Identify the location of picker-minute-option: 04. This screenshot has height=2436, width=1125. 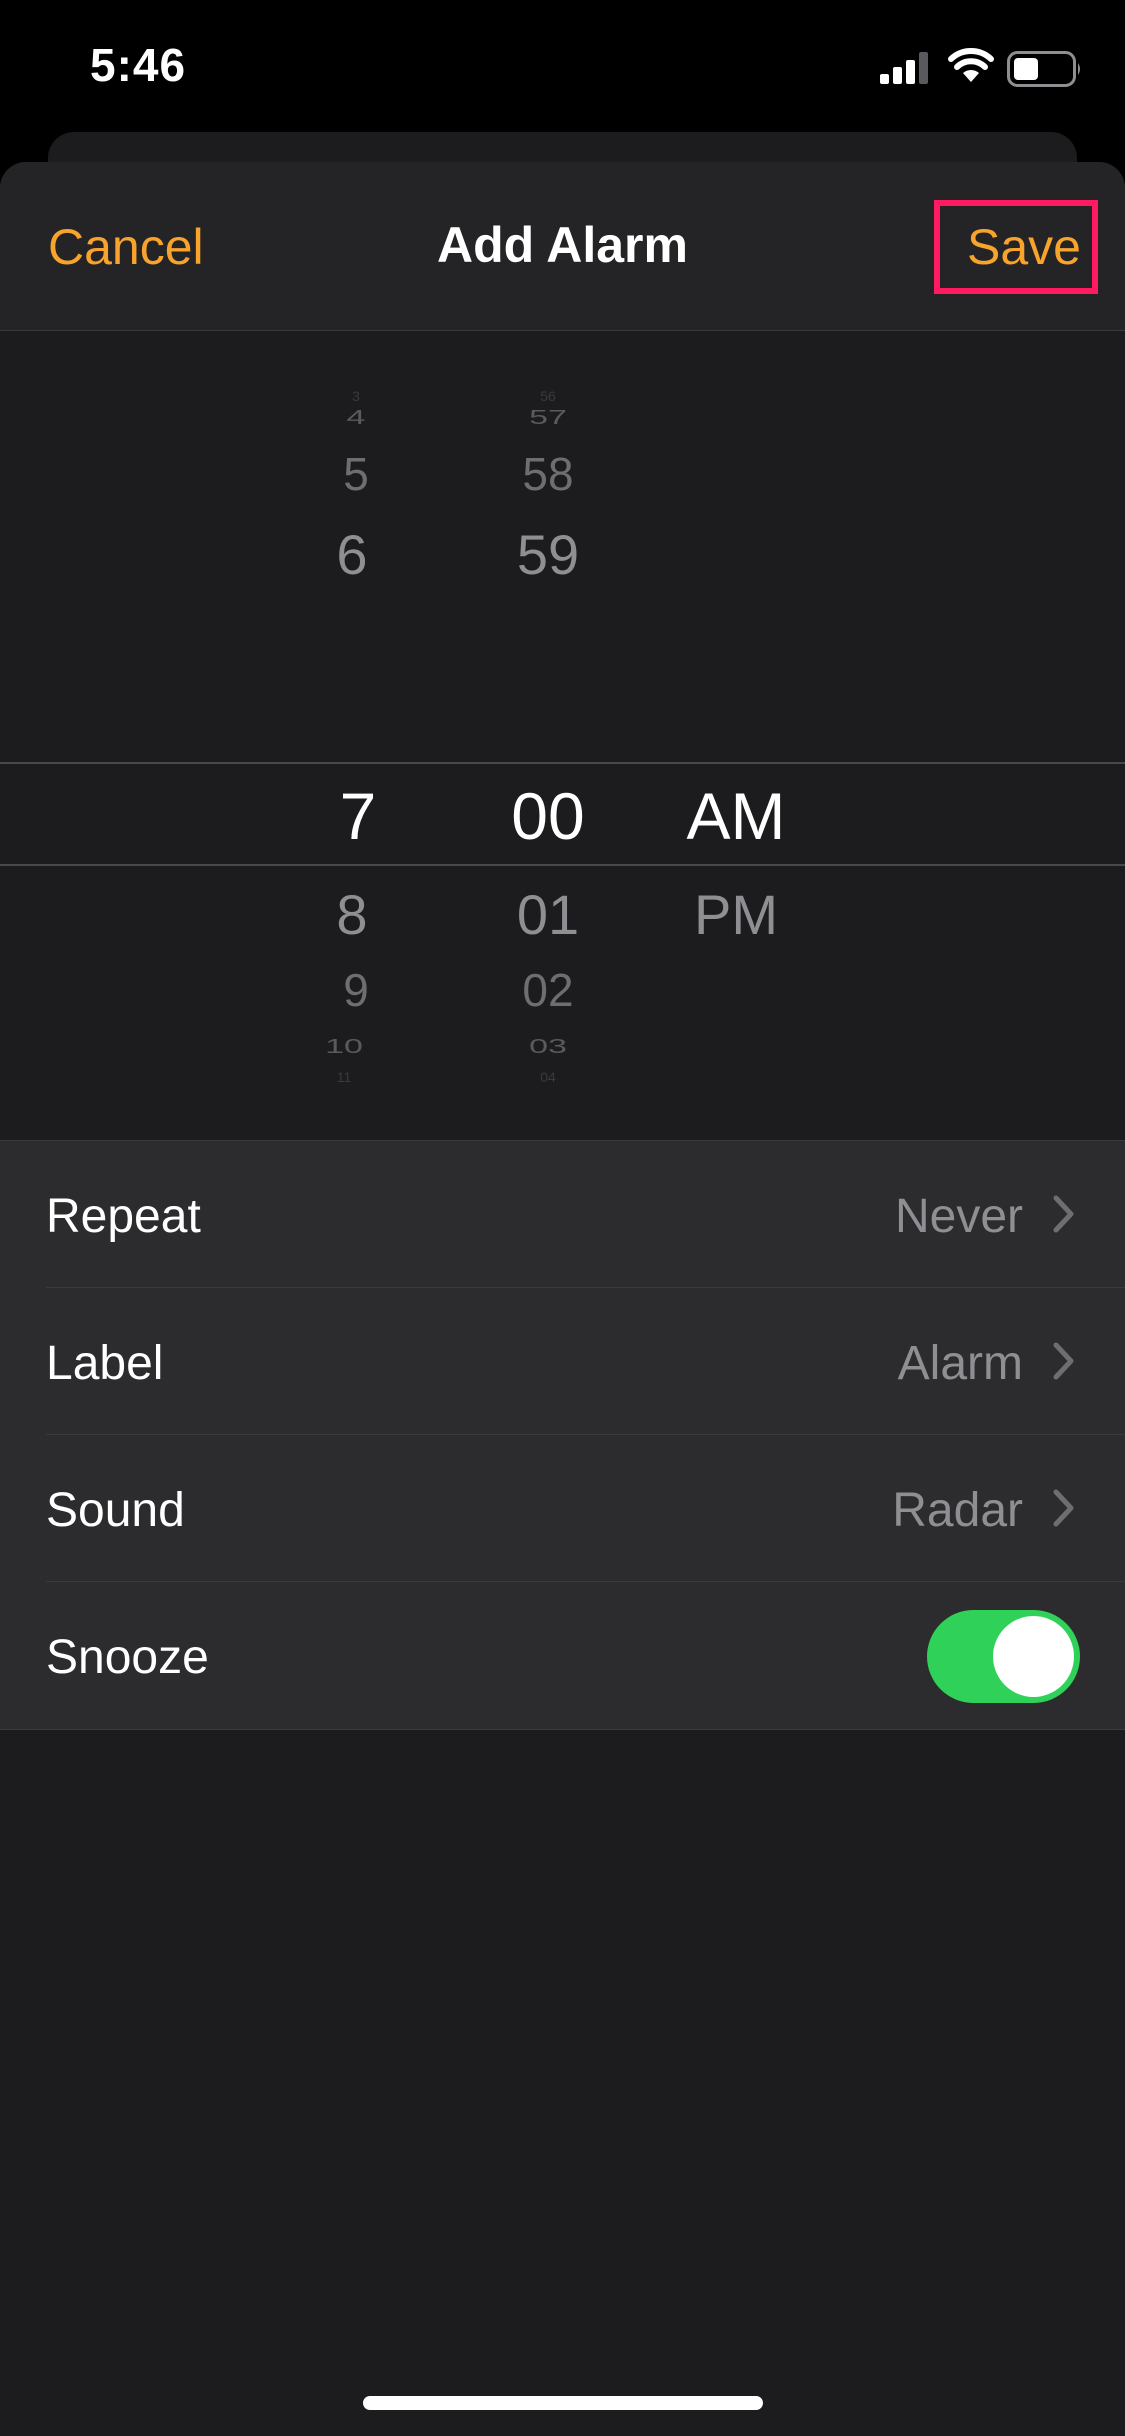
(548, 1077).